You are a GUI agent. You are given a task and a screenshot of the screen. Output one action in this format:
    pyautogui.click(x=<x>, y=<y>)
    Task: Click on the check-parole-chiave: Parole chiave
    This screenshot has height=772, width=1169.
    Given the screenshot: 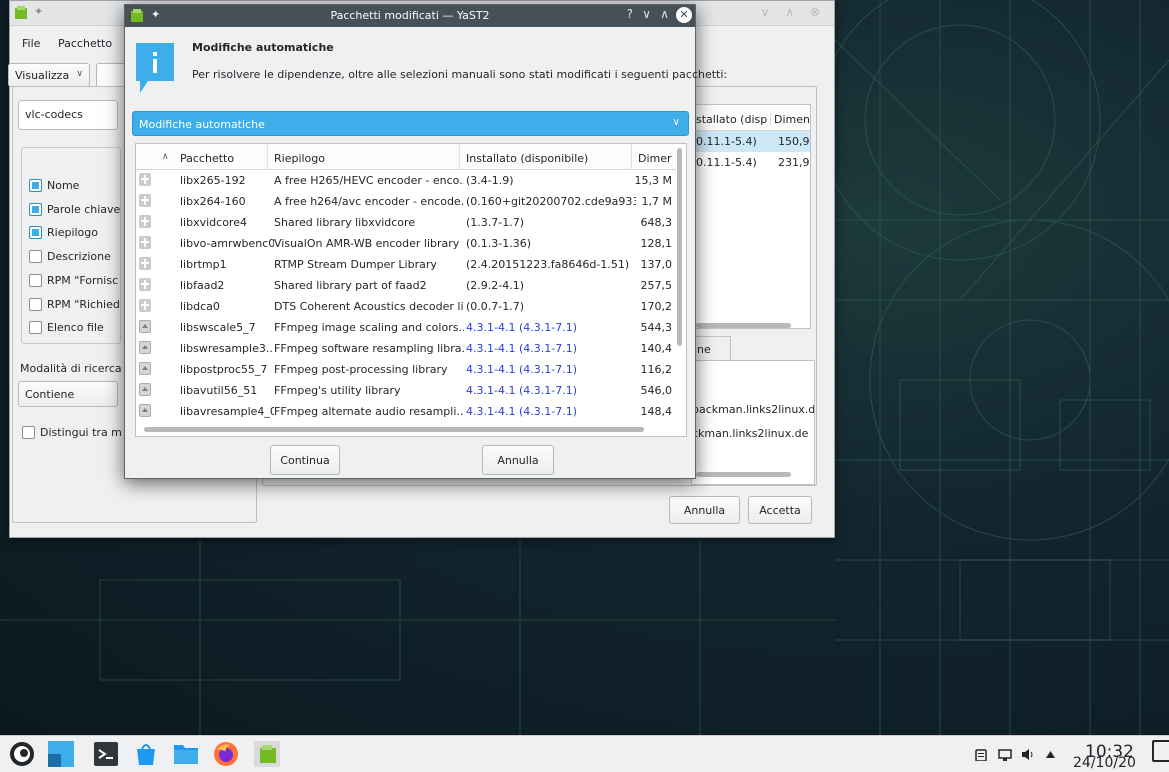 What is the action you would take?
    pyautogui.click(x=74, y=209)
    